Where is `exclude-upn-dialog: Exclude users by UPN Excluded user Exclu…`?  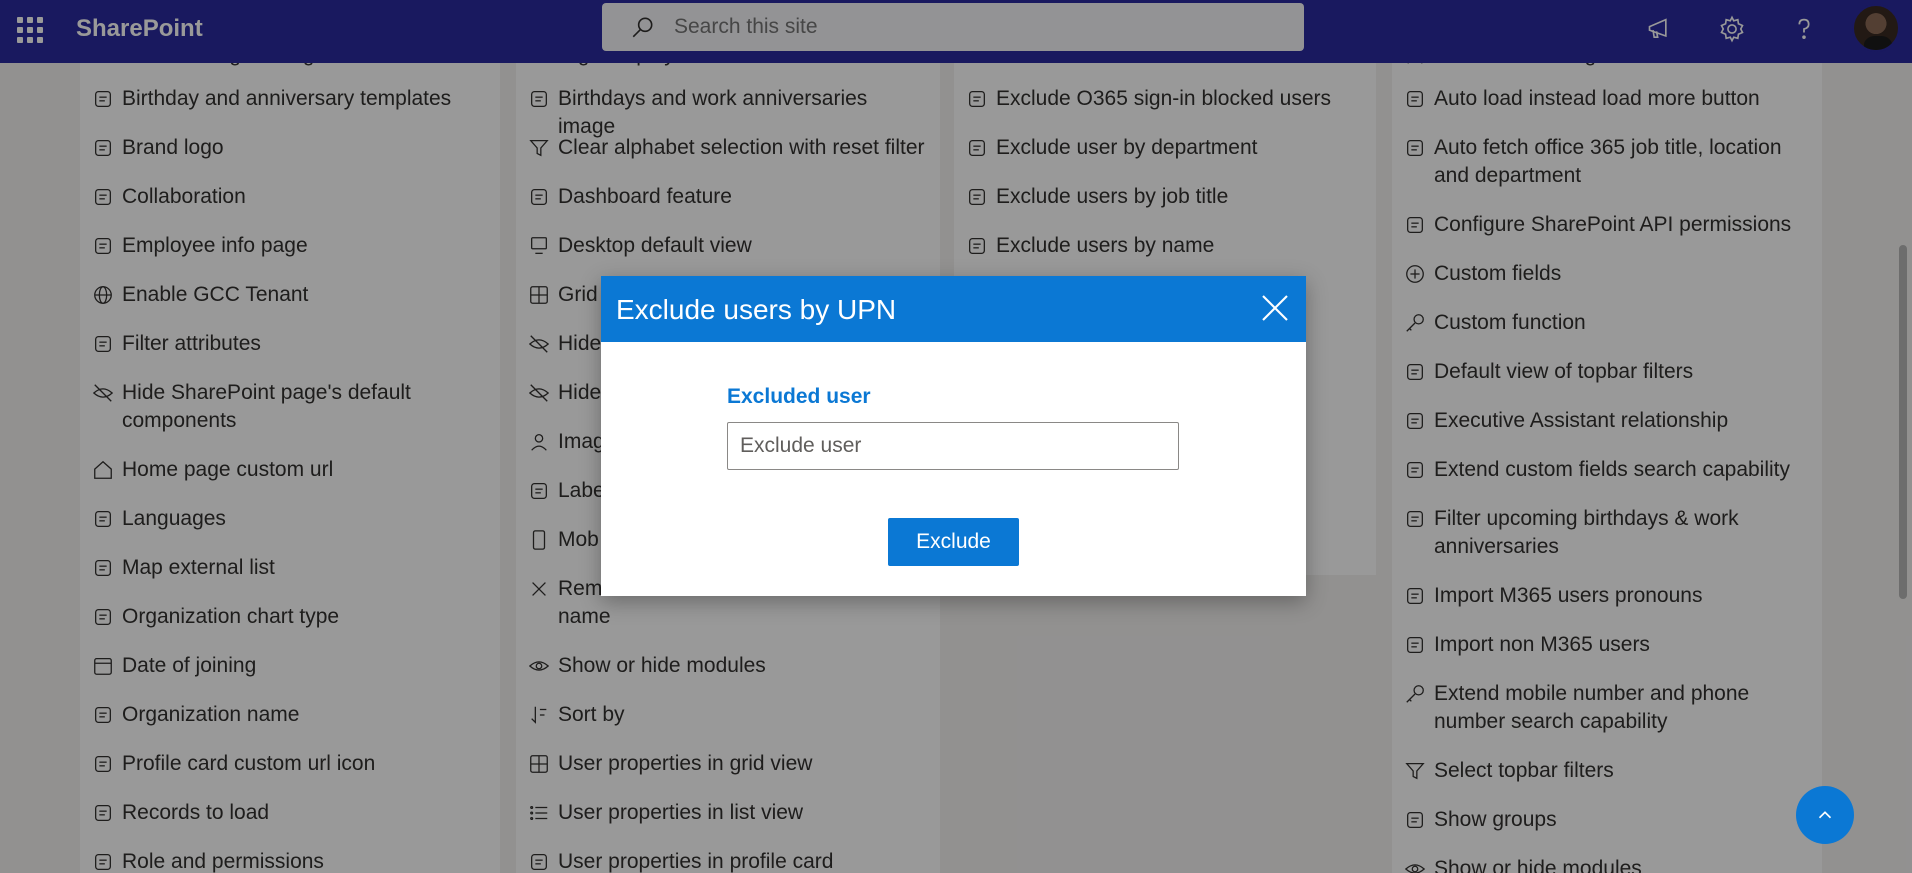 exclude-upn-dialog: Exclude users by UPN Excluded user Exclu… is located at coordinates (953, 436).